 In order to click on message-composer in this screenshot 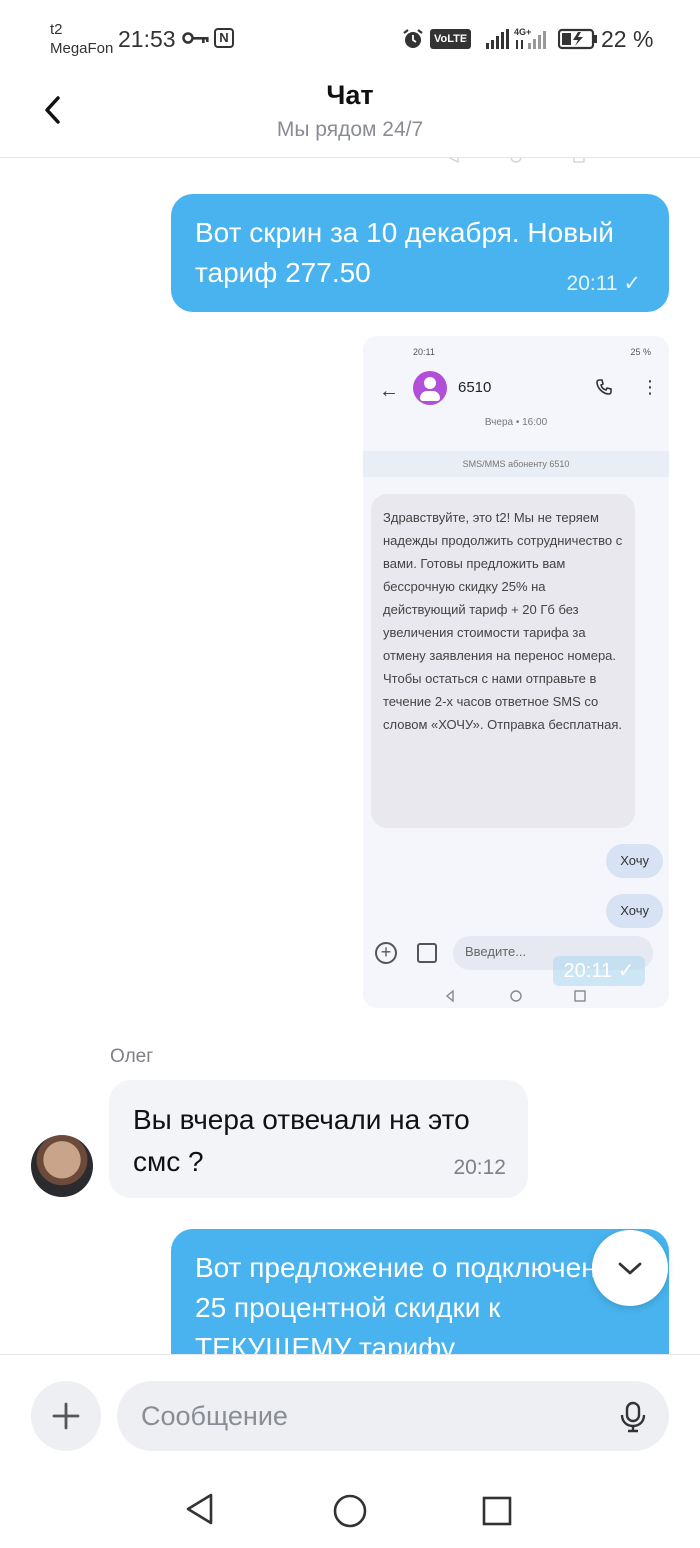, I will do `click(350, 1409)`.